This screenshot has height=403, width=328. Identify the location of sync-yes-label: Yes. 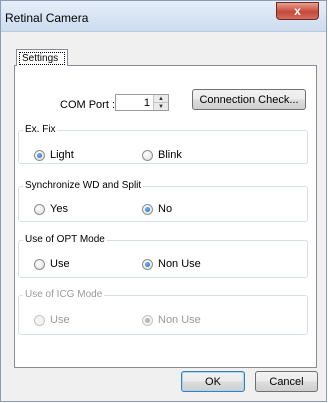
(59, 209).